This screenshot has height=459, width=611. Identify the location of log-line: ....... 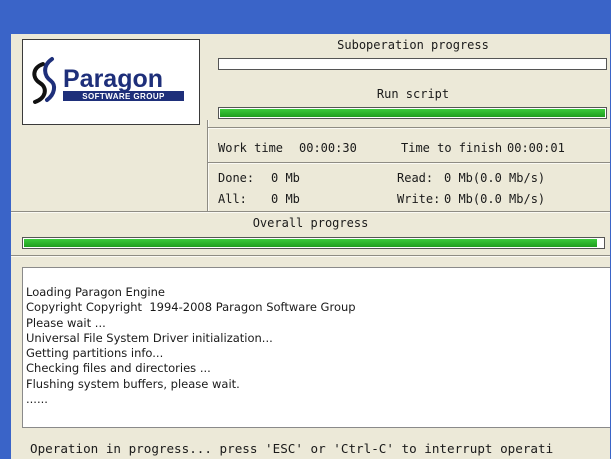
(37, 399).